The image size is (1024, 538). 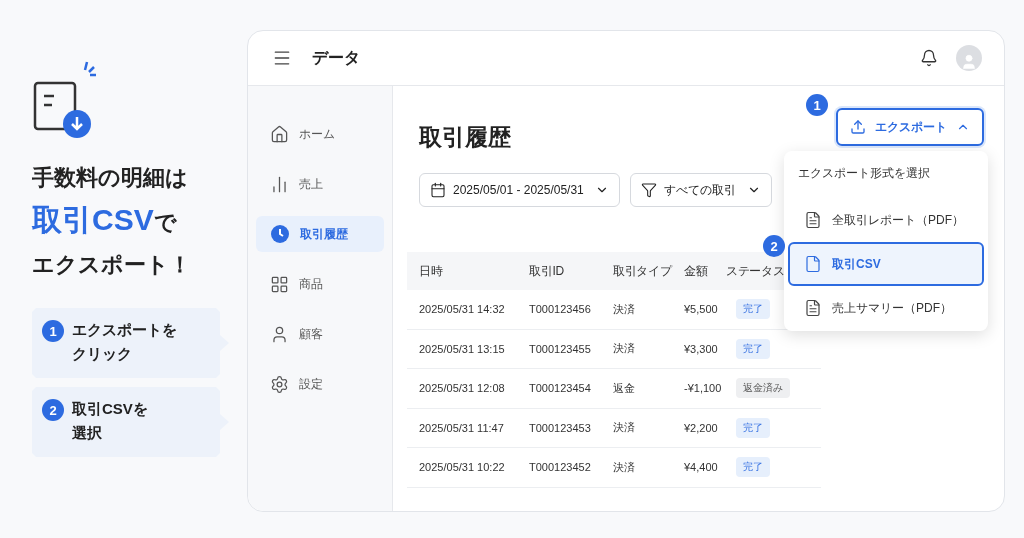 What do you see at coordinates (519, 190) in the screenshot?
I see `date-range-dropdown: 2025/05/01 - 2025/05/31` at bounding box center [519, 190].